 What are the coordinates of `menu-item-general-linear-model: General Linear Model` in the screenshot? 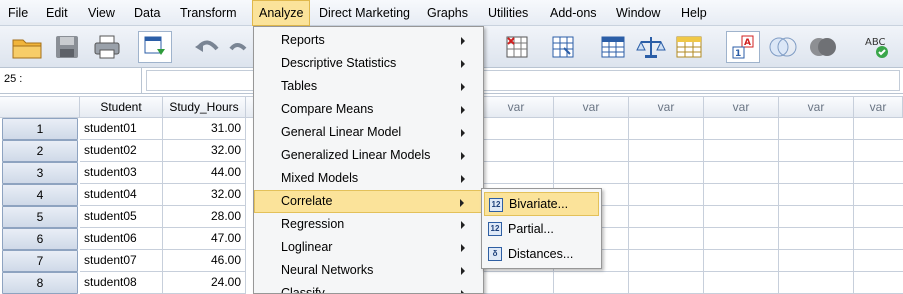 It's located at (368, 132).